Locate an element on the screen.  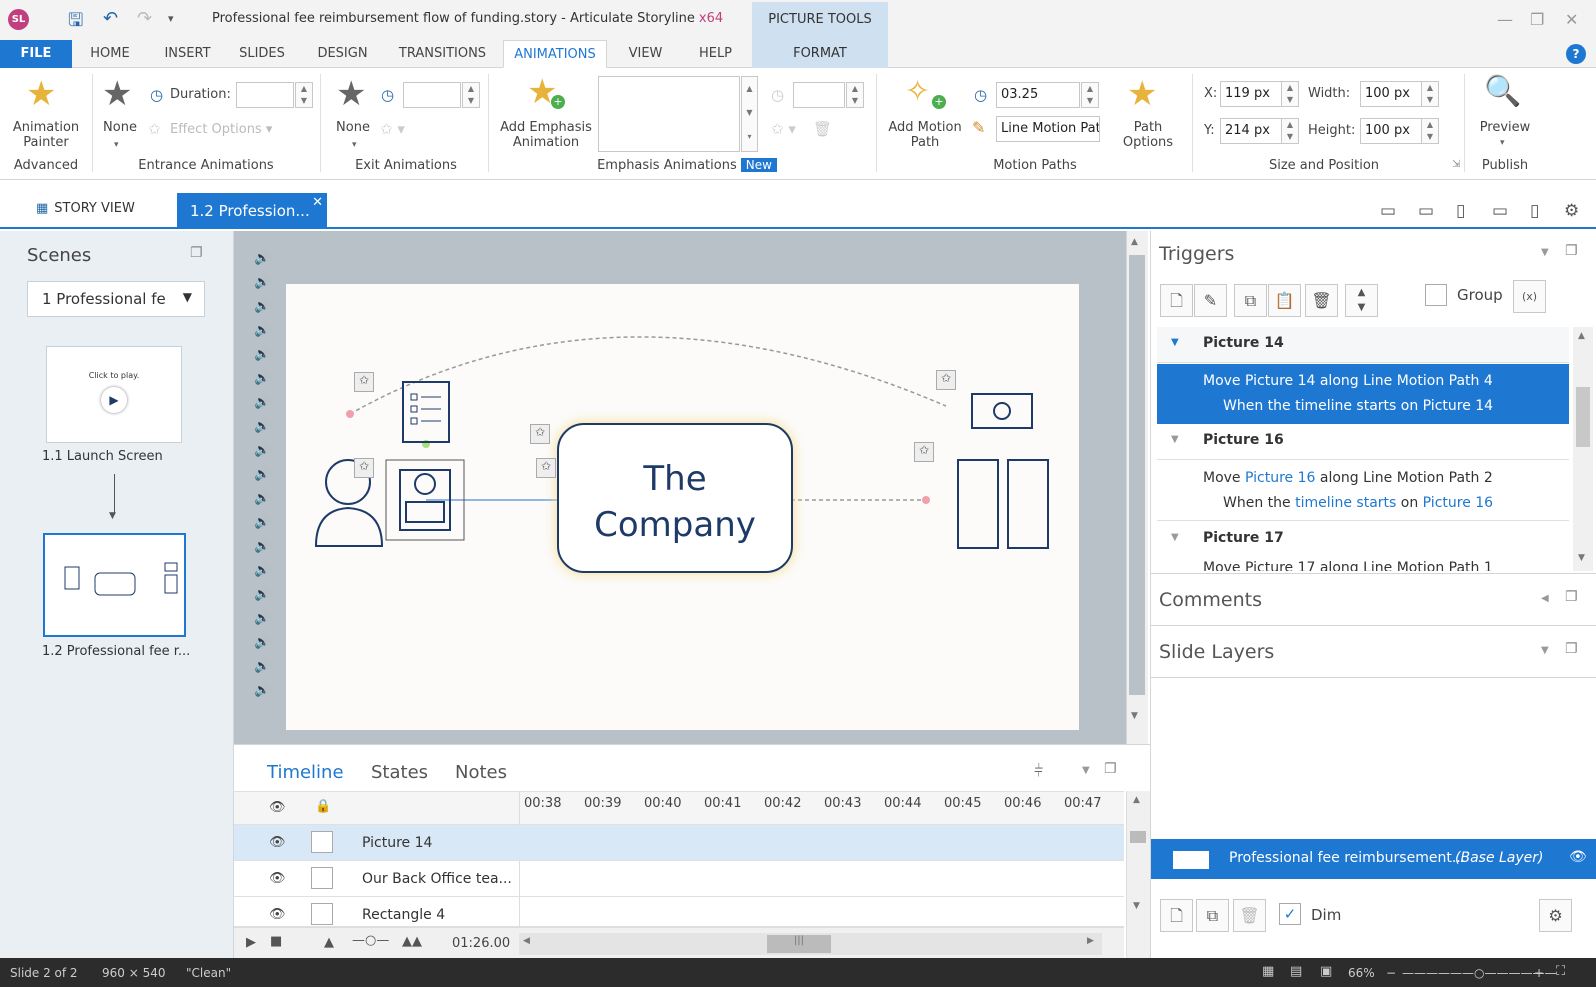
copy-trigger-icon: ⧉ is located at coordinates (1250, 300).